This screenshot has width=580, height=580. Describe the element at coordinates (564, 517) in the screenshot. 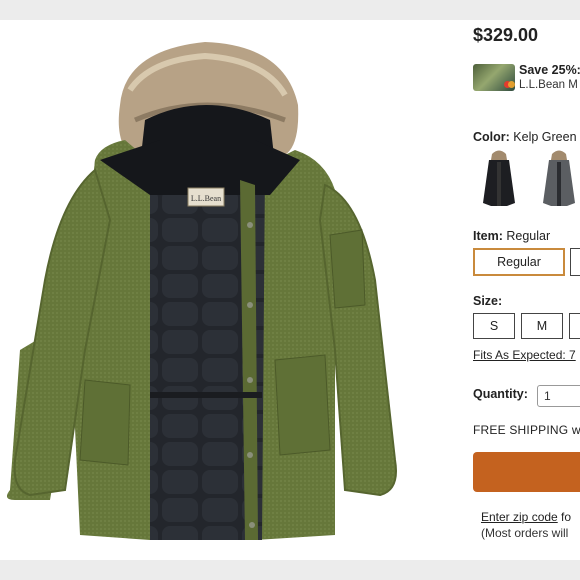

I see `zip-rest: fo` at that location.